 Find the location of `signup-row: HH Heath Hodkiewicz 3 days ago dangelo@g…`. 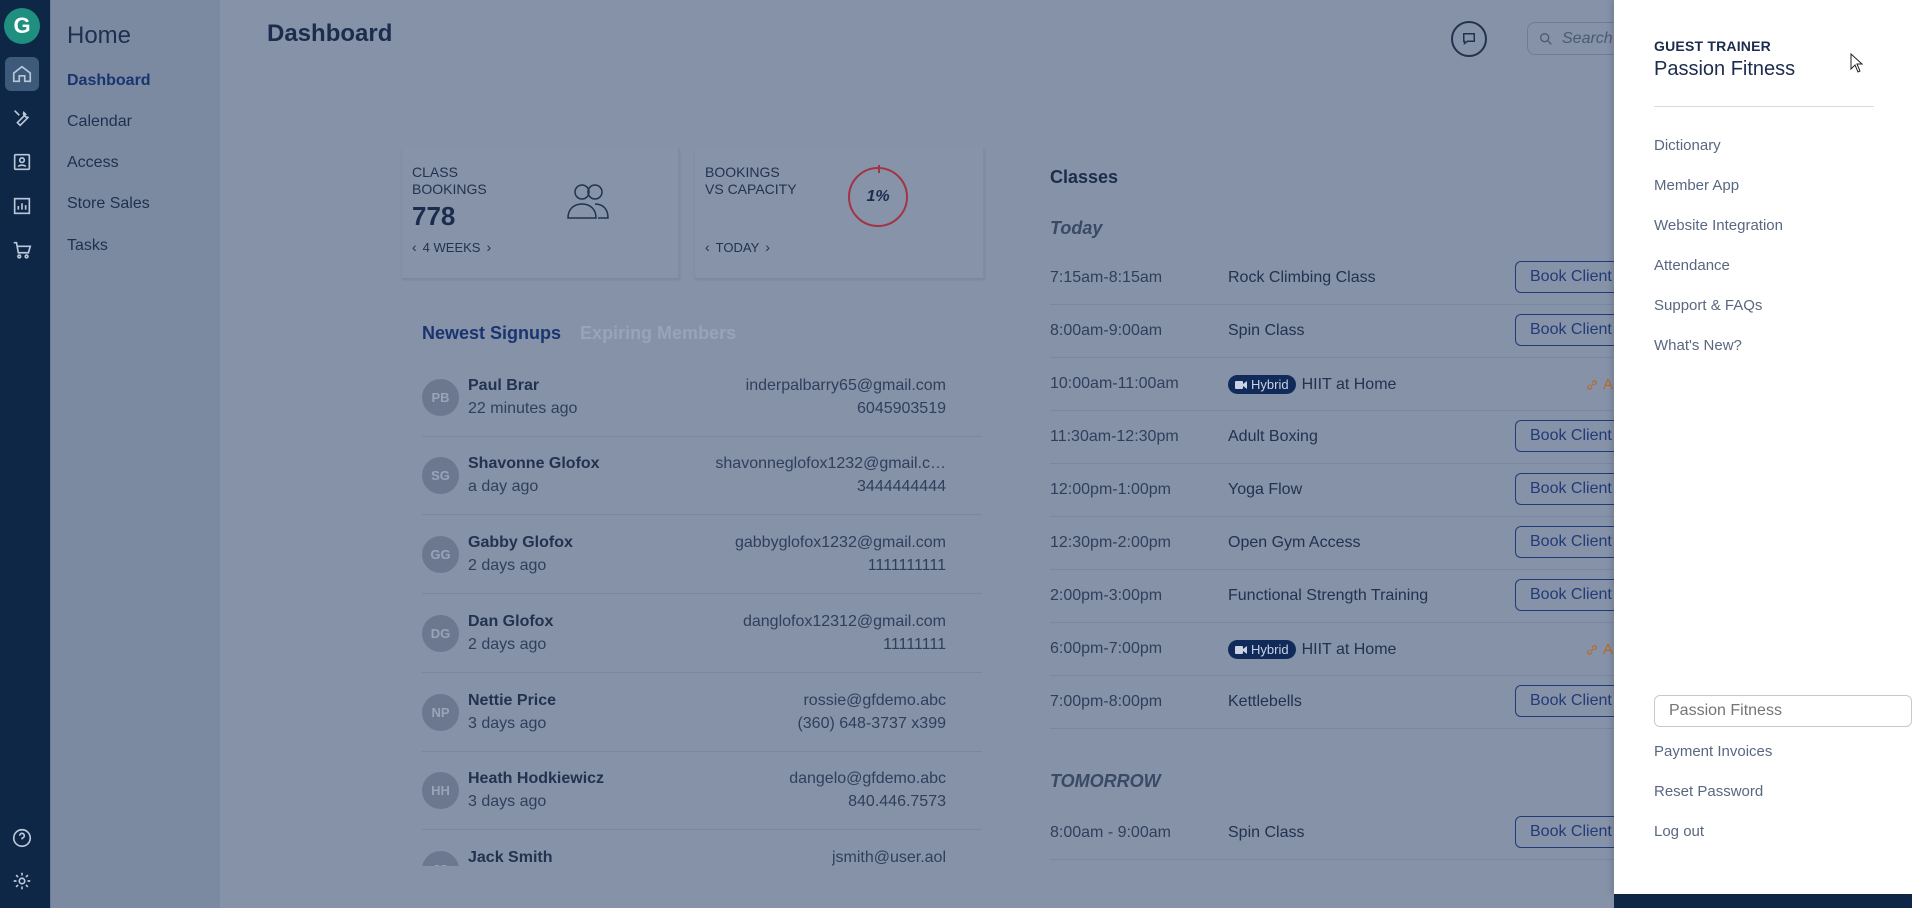

signup-row: HH Heath Hodkiewicz 3 days ago dangelo@g… is located at coordinates (702, 791).